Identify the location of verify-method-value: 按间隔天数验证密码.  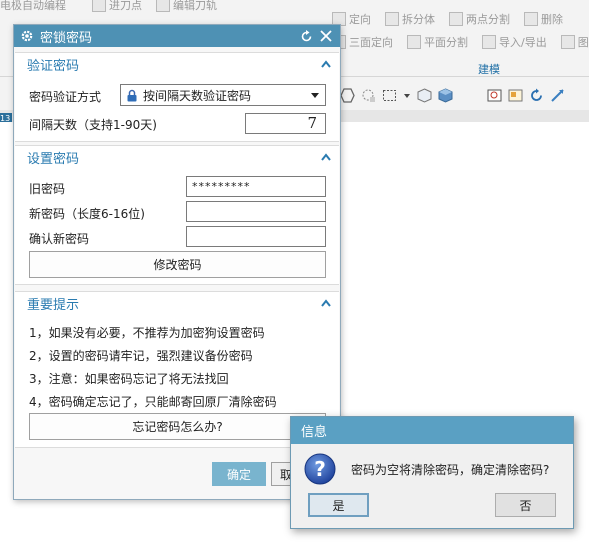
(197, 95).